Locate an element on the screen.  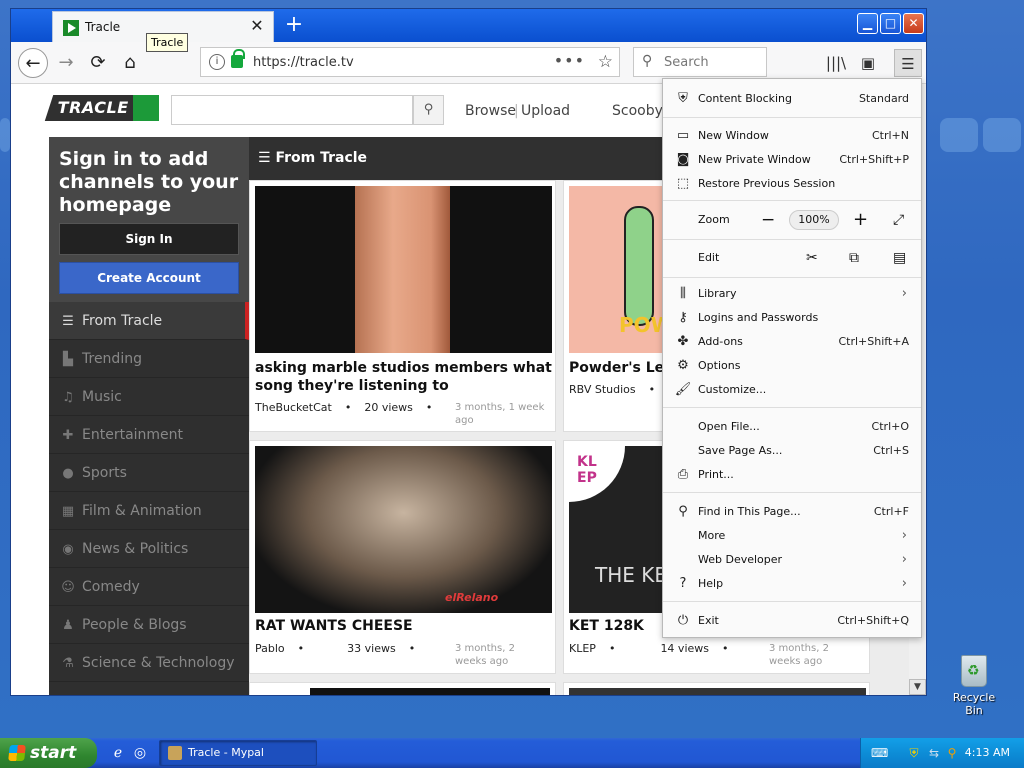
menu-separator is located at coordinates (792, 239).